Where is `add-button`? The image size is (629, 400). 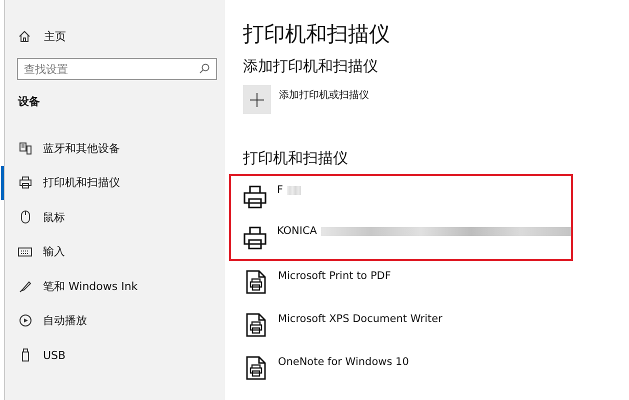 add-button is located at coordinates (256, 99).